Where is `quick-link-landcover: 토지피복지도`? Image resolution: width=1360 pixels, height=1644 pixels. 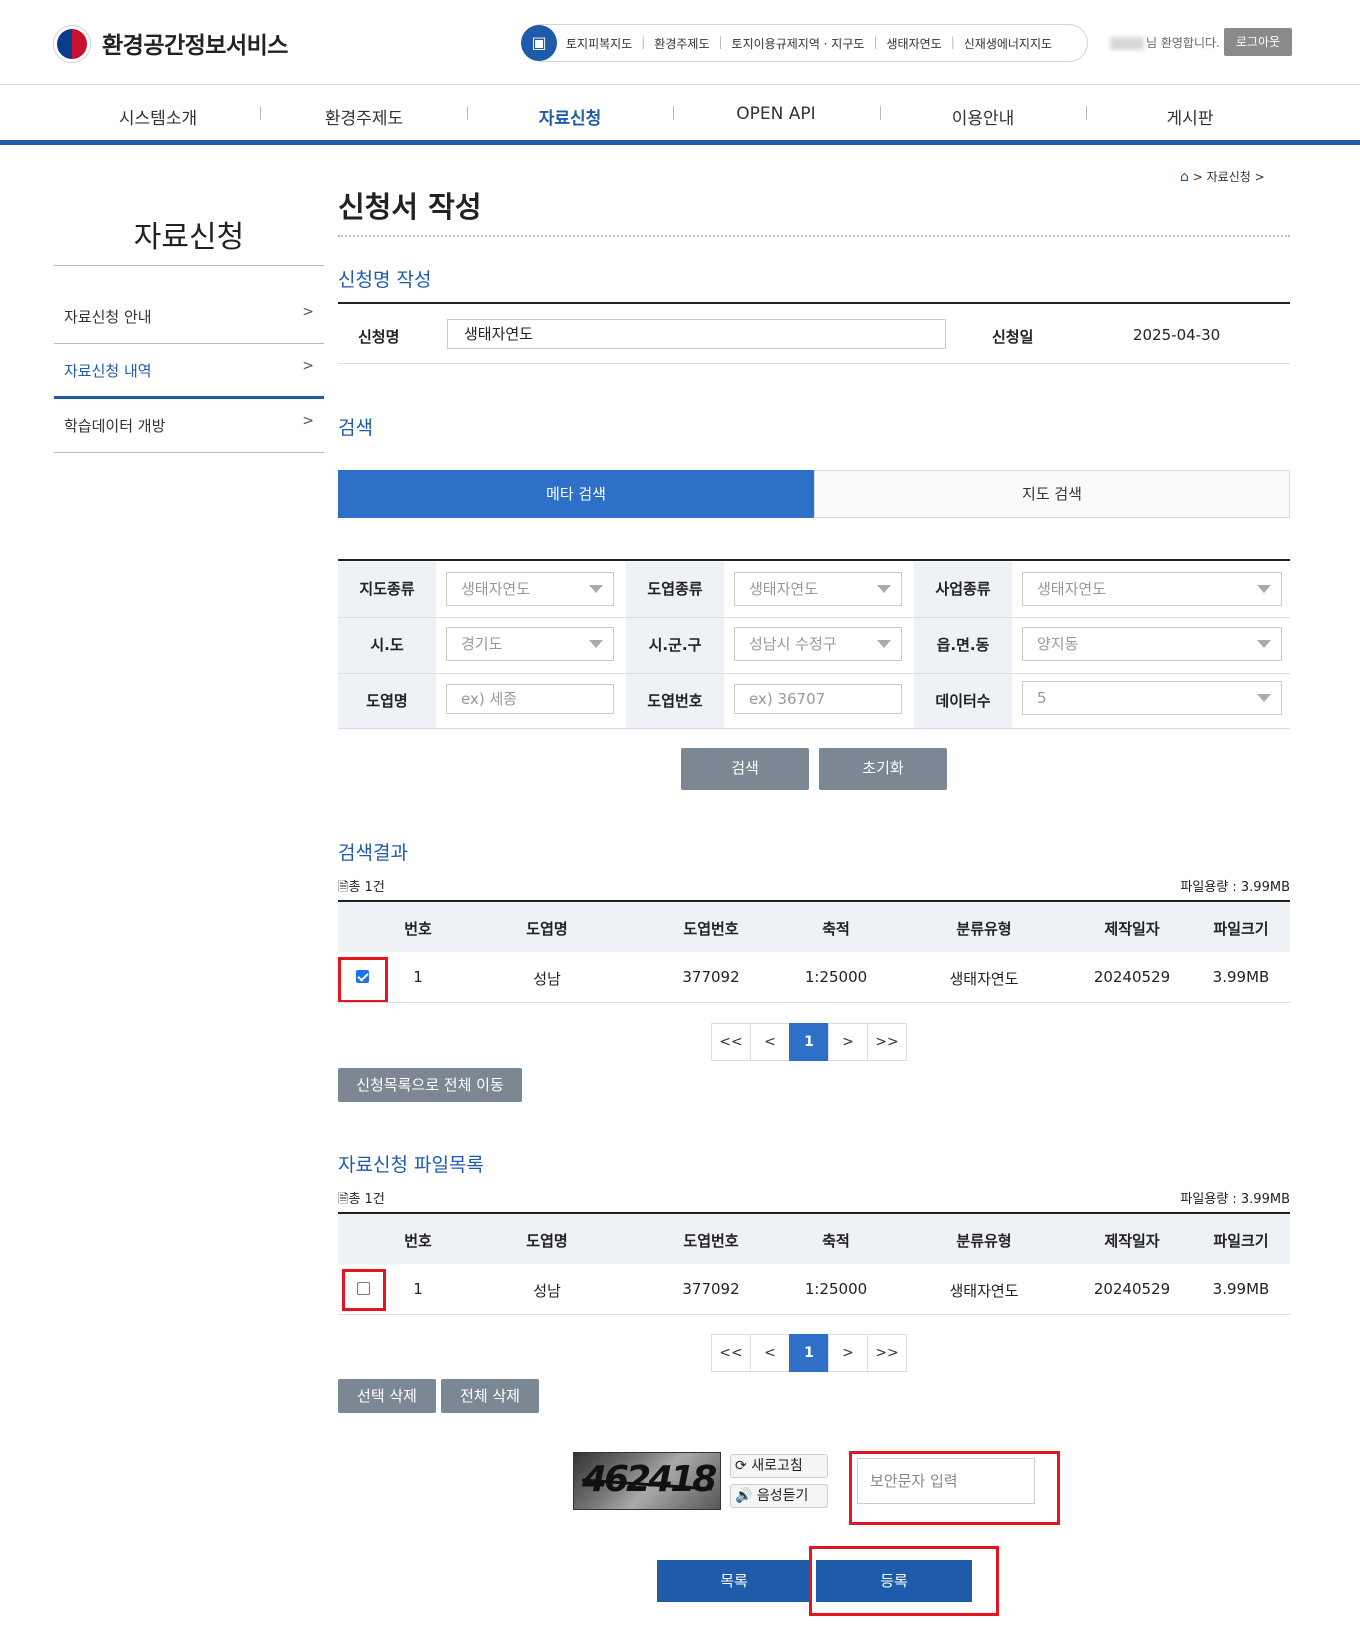
quick-link-landcover: 토지피복지도 is located at coordinates (599, 43).